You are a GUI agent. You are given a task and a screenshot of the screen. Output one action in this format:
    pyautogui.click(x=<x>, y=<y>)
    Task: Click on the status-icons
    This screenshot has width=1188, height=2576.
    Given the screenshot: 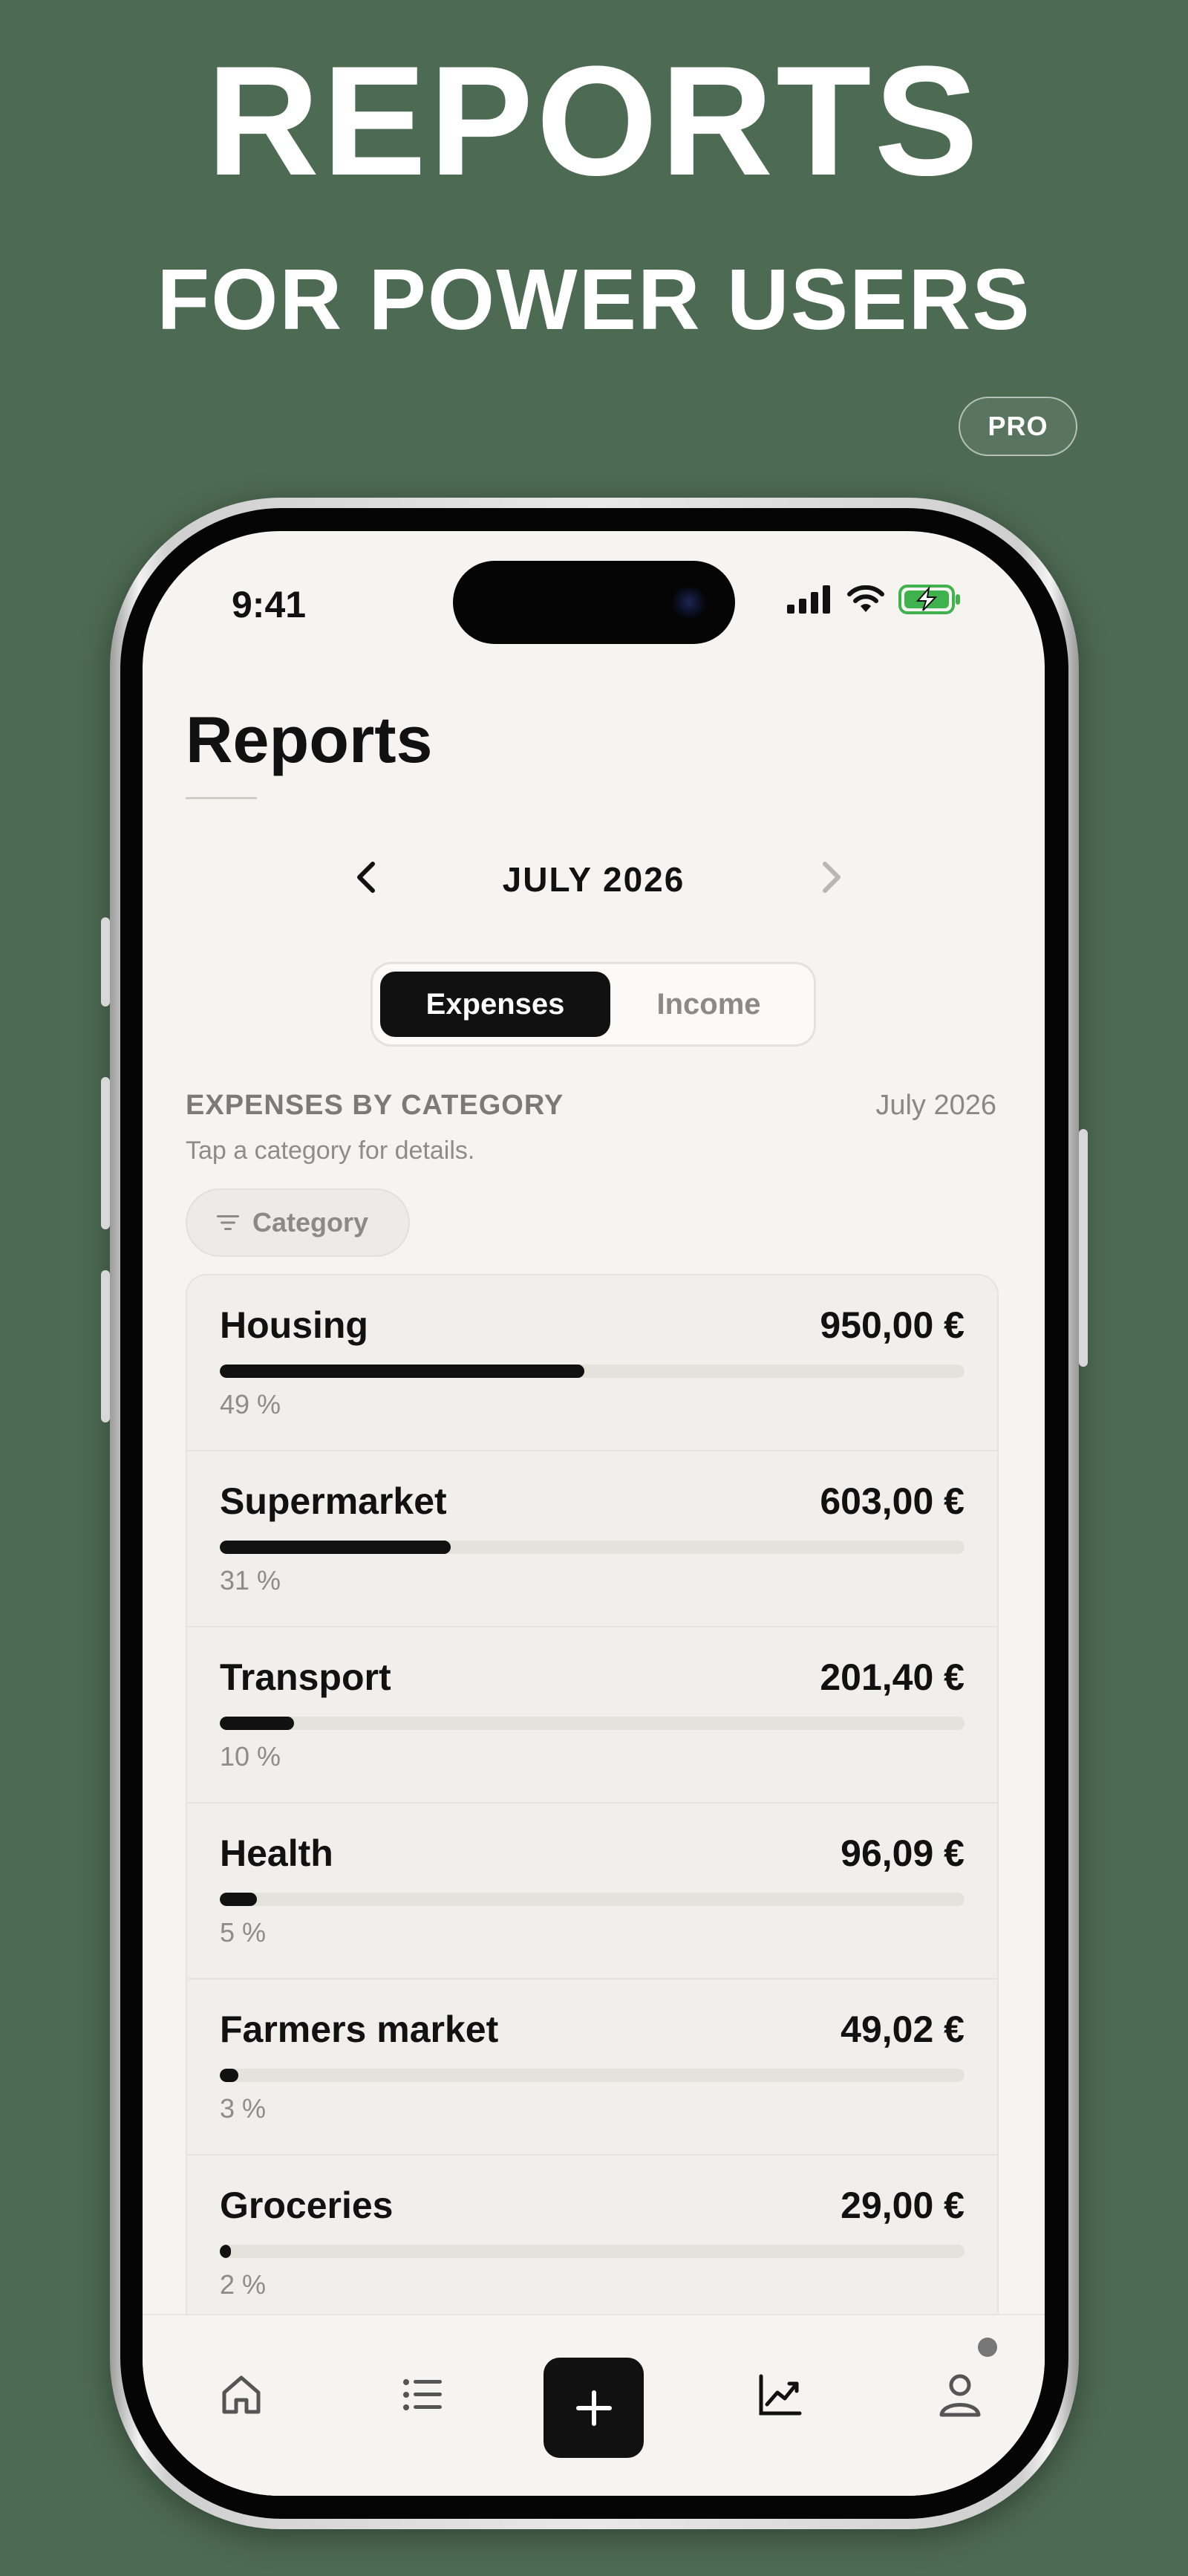 What is the action you would take?
    pyautogui.click(x=875, y=599)
    